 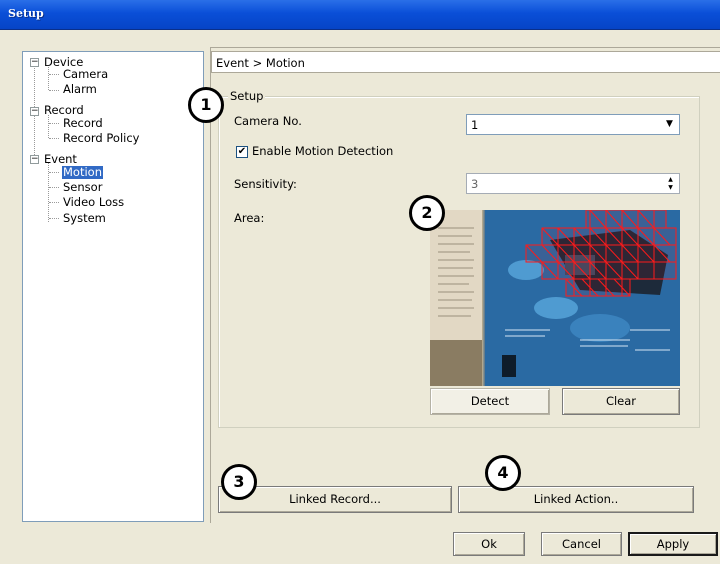 I want to click on tree-item-record-policy: Record Policy, so click(x=101, y=138).